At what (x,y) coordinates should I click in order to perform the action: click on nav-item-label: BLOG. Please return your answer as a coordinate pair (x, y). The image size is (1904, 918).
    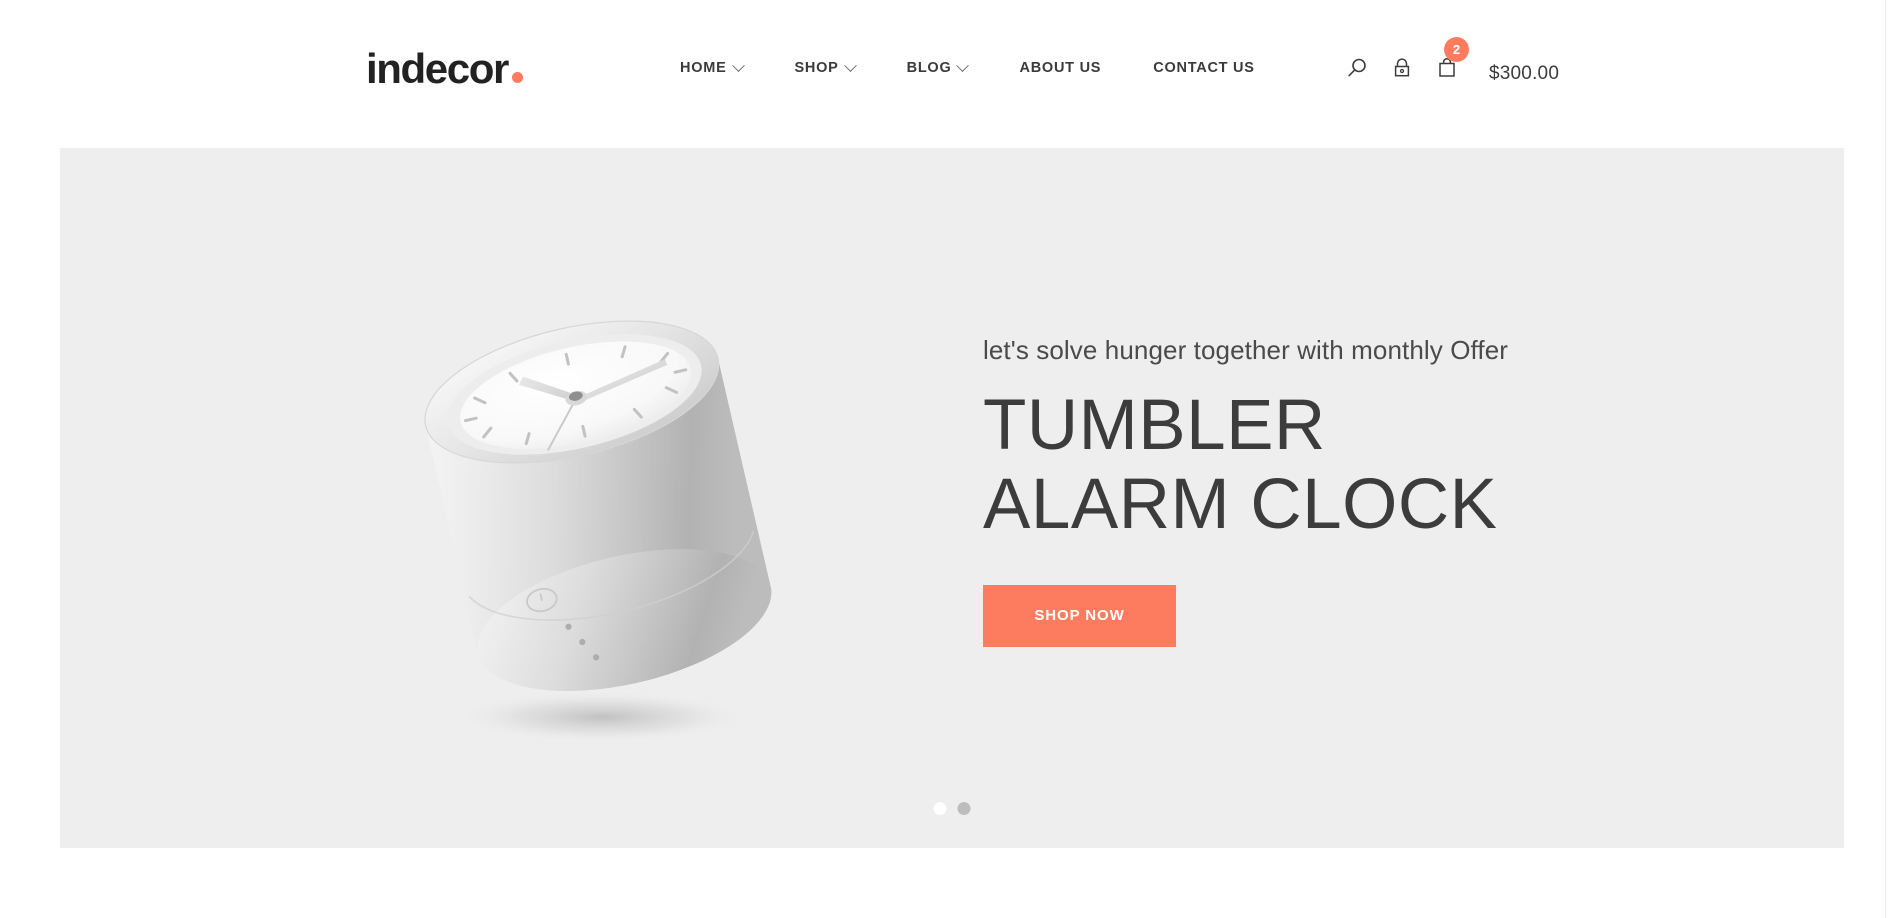
    Looking at the image, I should click on (929, 68).